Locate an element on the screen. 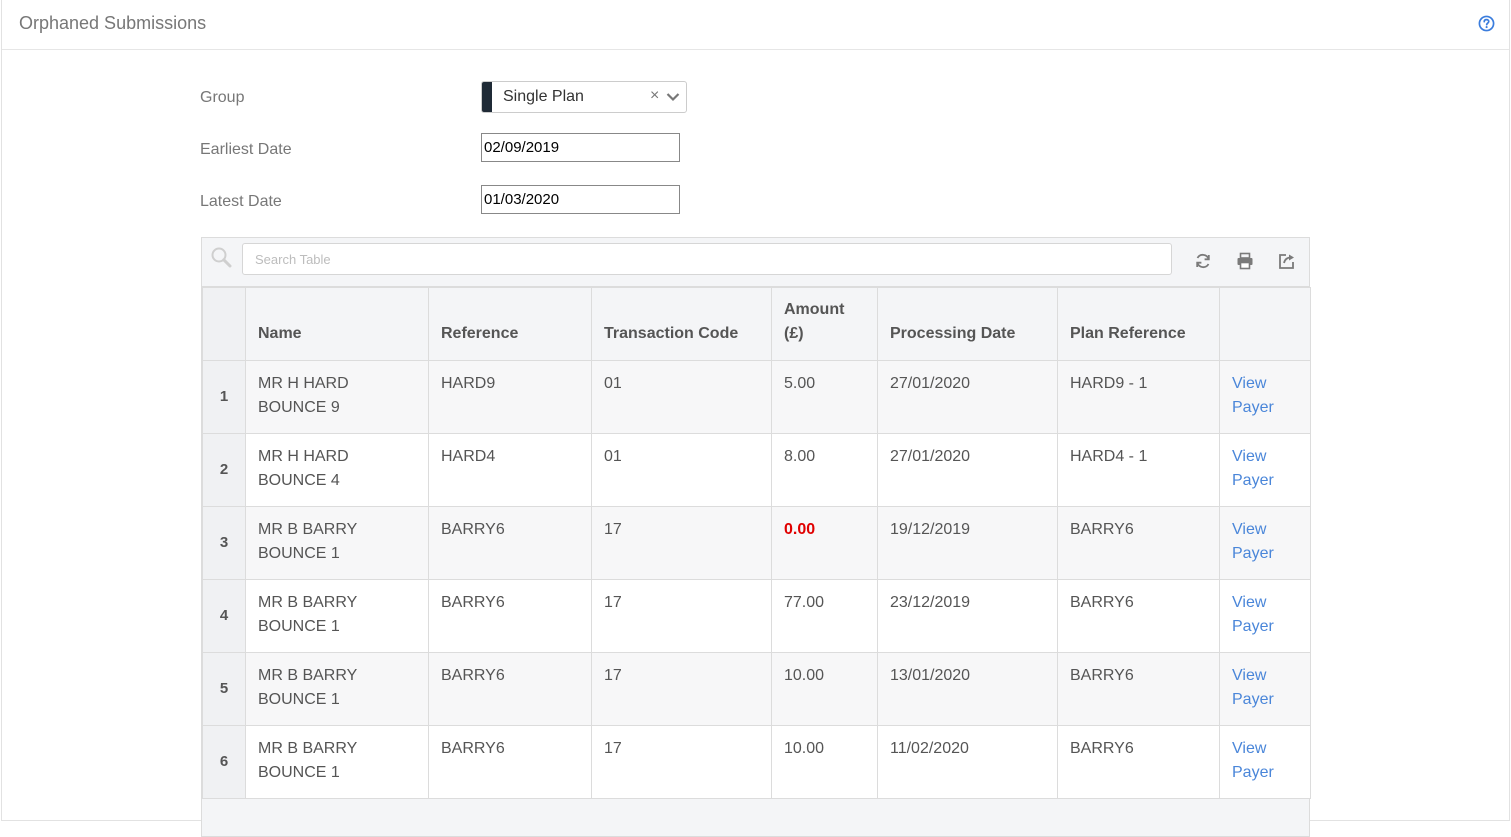 Image resolution: width=1511 pixels, height=837 pixels. page-title: Orphaned Submissions is located at coordinates (113, 23).